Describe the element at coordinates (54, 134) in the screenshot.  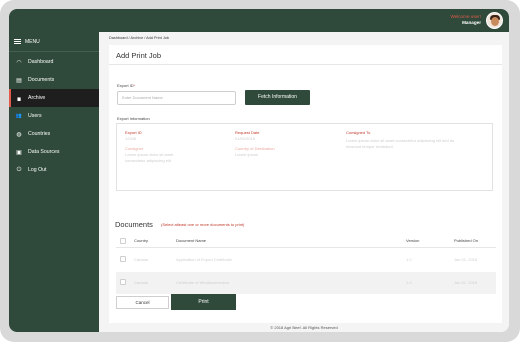
I see `sidebar-item-countries: ◍ Countries` at that location.